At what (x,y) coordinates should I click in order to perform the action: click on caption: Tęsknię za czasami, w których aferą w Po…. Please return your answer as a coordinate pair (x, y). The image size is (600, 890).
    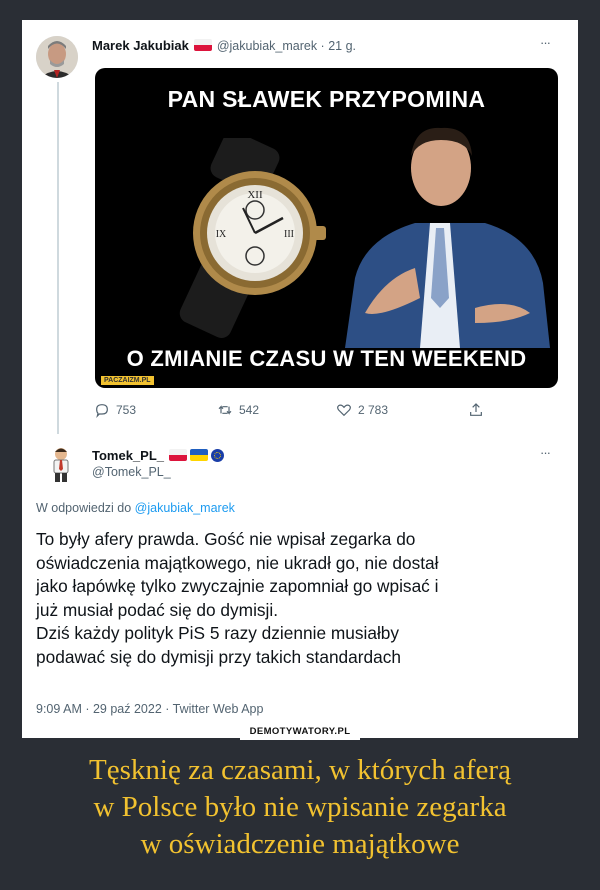
    Looking at the image, I should click on (300, 807).